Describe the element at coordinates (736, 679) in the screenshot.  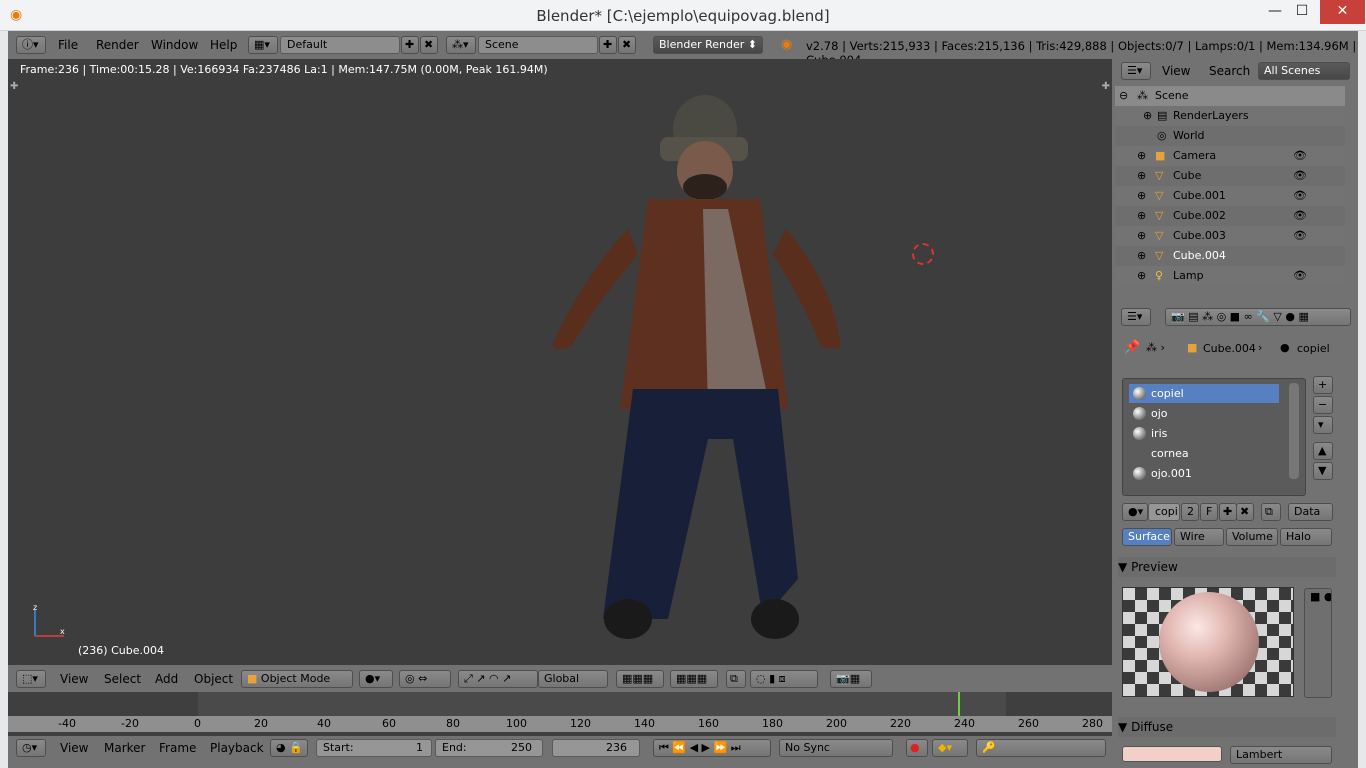
I see `lock-layers-icon: ⧉` at that location.